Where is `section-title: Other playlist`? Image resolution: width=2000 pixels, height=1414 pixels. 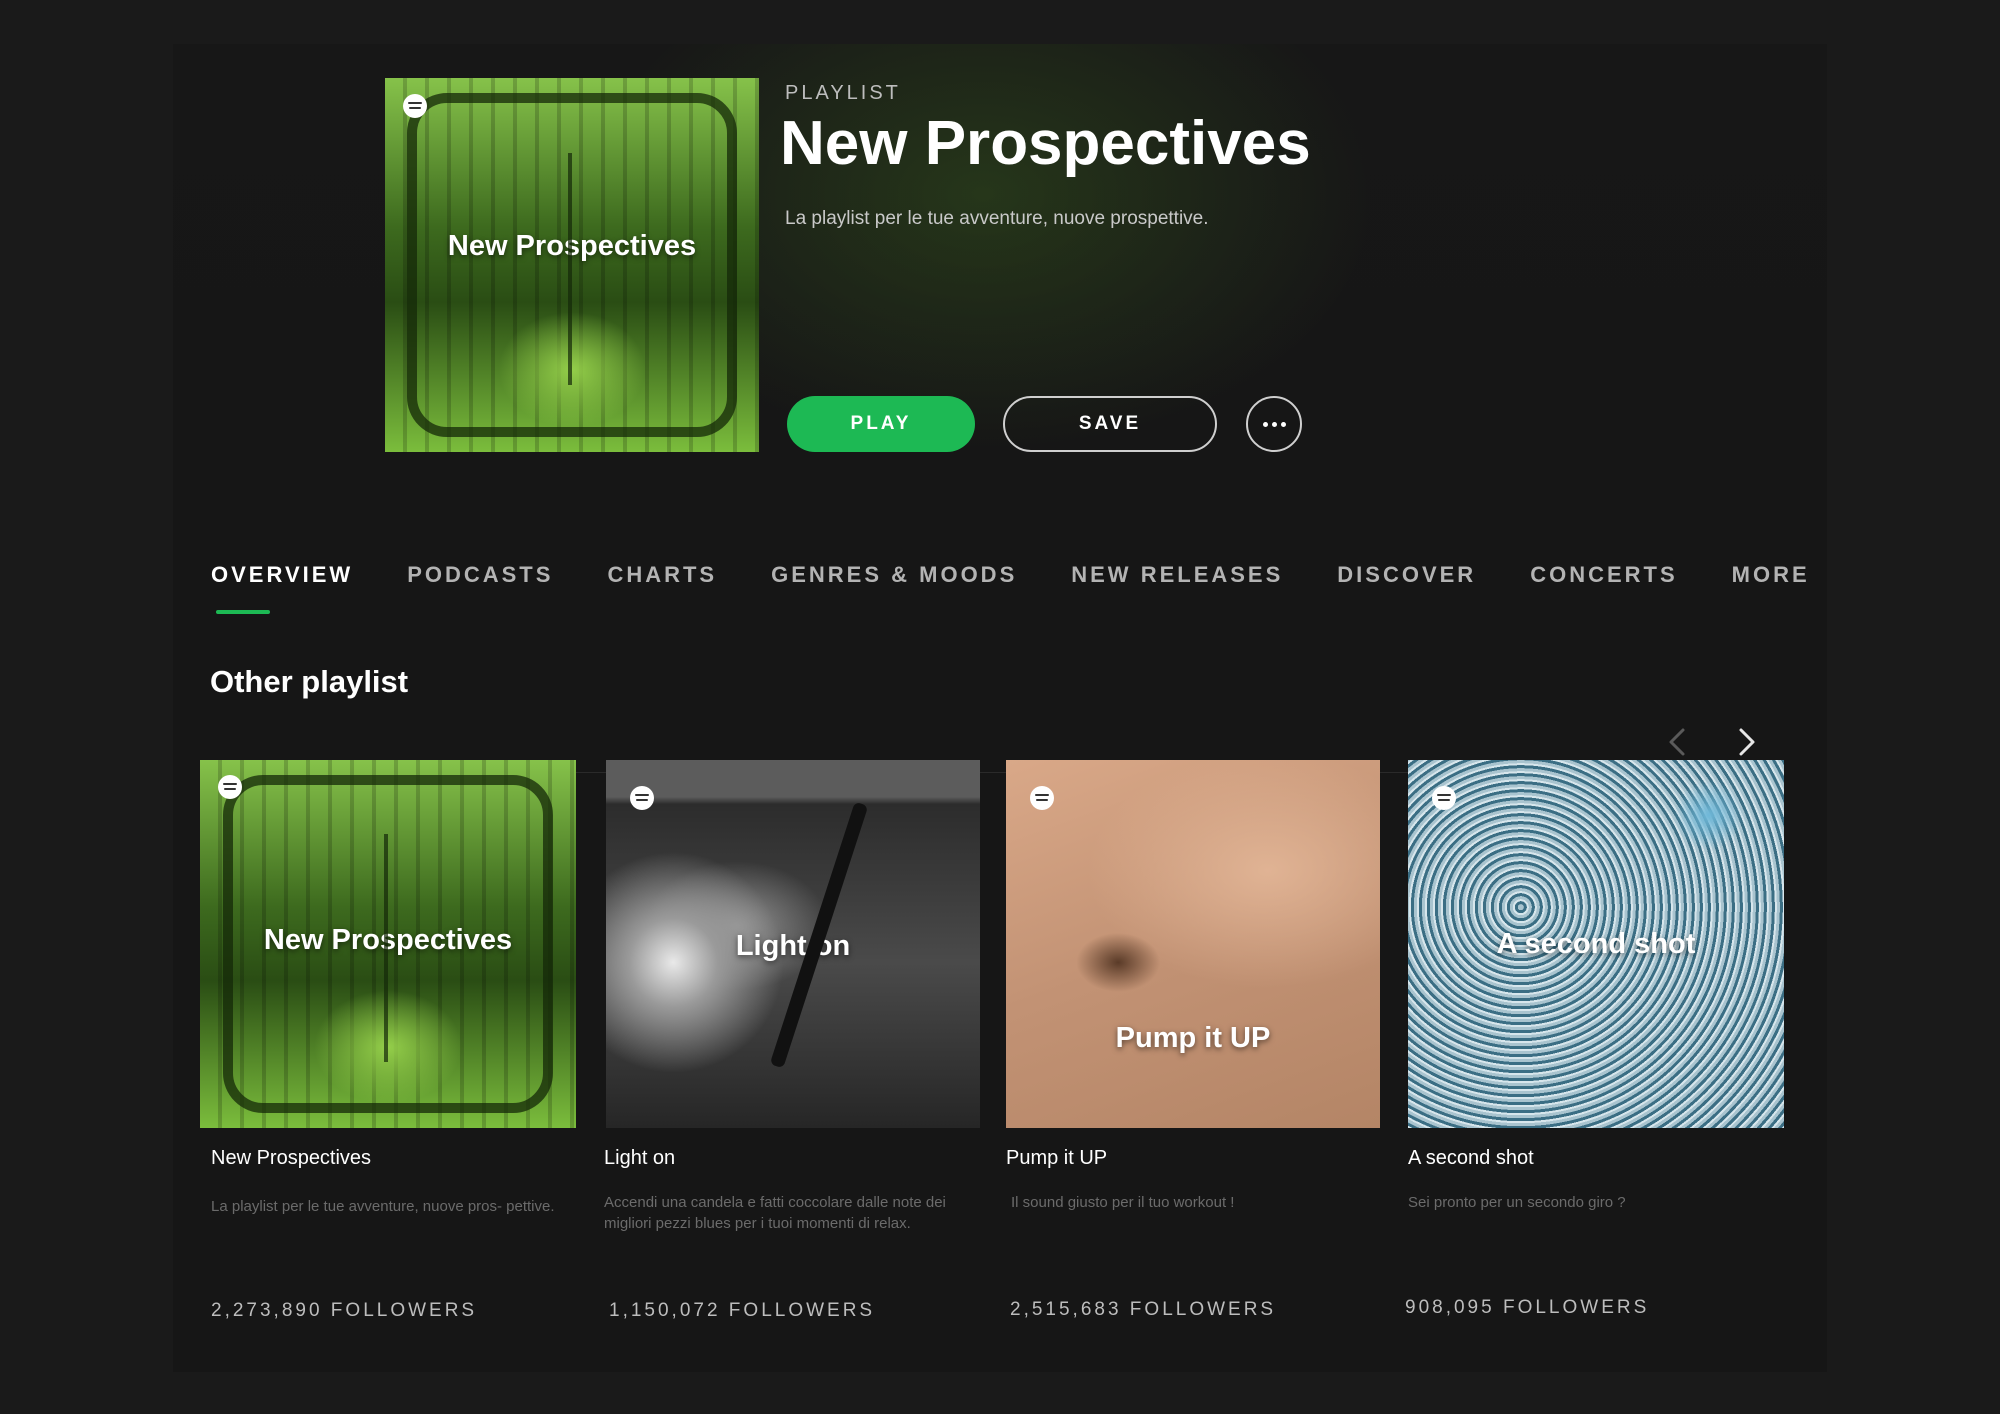
section-title: Other playlist is located at coordinates (309, 681).